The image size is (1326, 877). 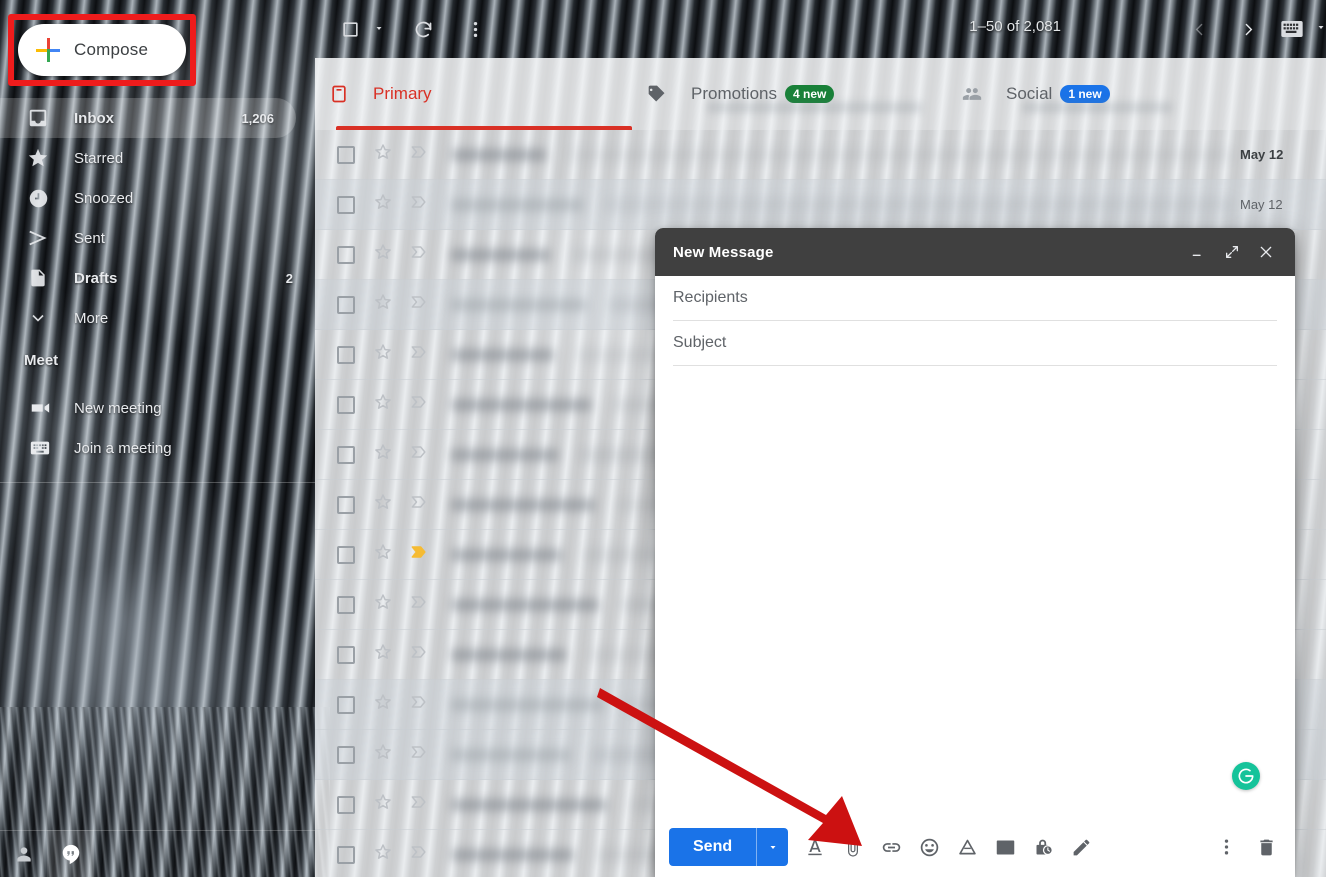 What do you see at coordinates (350, 29) in the screenshot?
I see `select-all-checkbox` at bounding box center [350, 29].